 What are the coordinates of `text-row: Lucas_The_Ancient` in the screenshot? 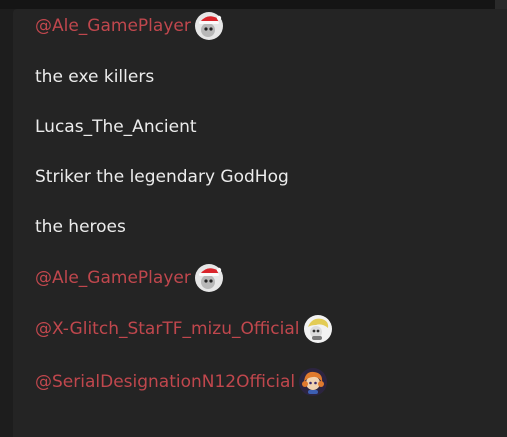 It's located at (116, 127).